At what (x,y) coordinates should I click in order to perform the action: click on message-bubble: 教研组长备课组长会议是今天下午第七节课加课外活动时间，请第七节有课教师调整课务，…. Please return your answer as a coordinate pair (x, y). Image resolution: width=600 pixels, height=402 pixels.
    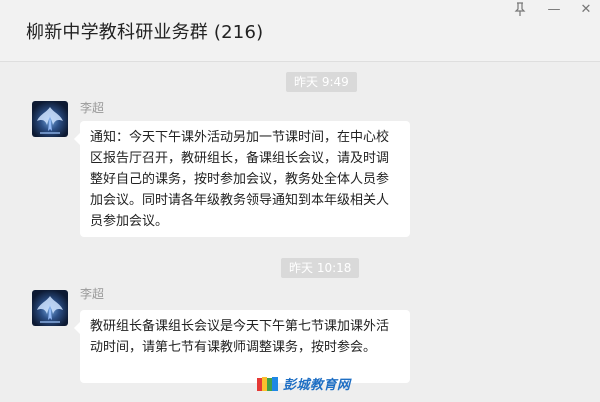
    Looking at the image, I should click on (242, 346).